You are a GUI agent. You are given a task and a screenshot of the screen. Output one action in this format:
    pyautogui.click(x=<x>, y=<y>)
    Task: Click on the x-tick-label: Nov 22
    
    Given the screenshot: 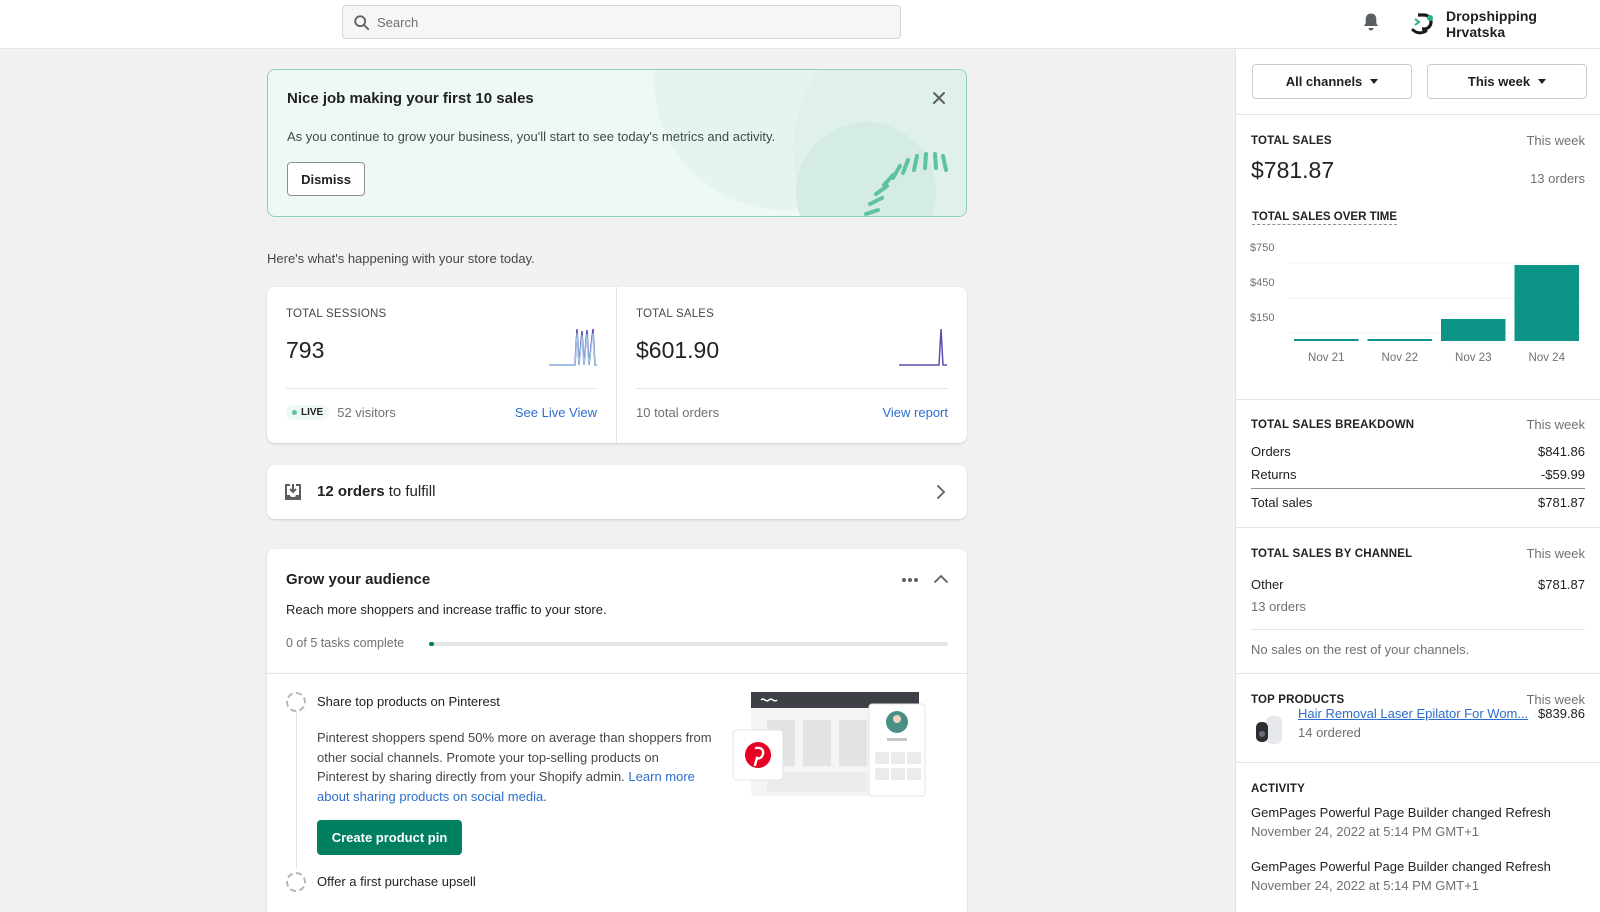 What is the action you would take?
    pyautogui.click(x=1400, y=358)
    